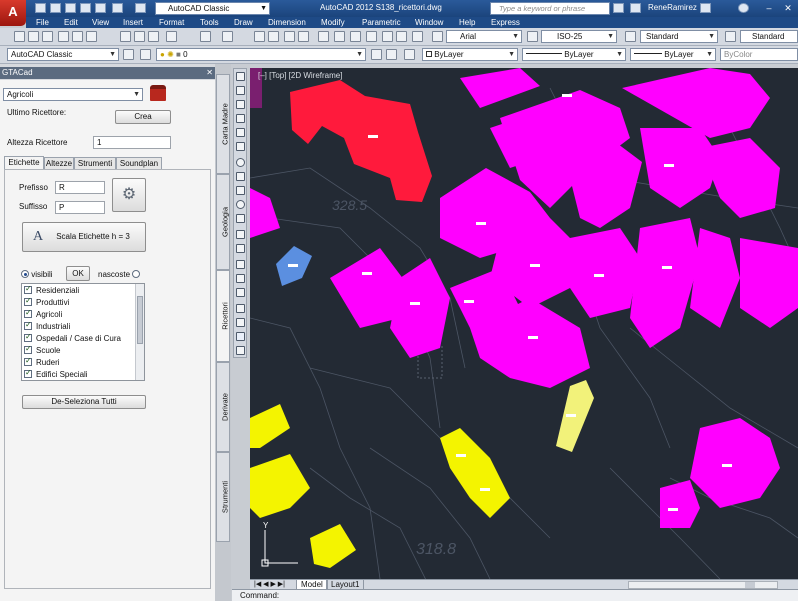  Describe the element at coordinates (132, 142) in the screenshot. I see `altezza-ricettore-input: 1` at that location.